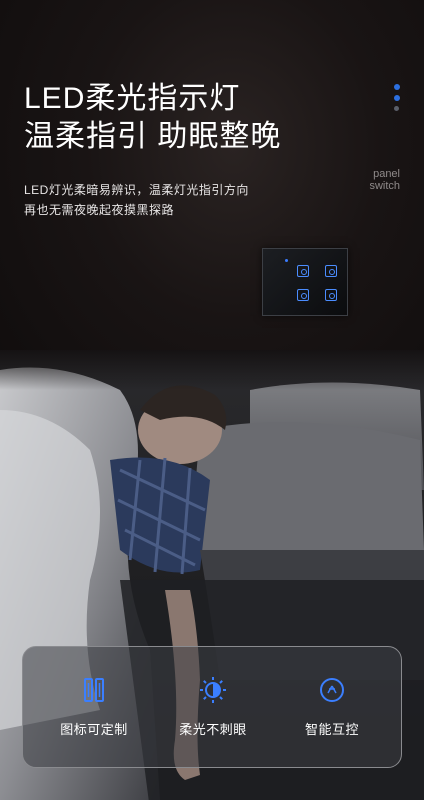  Describe the element at coordinates (136, 190) in the screenshot. I see `description-line-1: LED灯光柔暗易辨识，温柔灯光指引方向` at that location.